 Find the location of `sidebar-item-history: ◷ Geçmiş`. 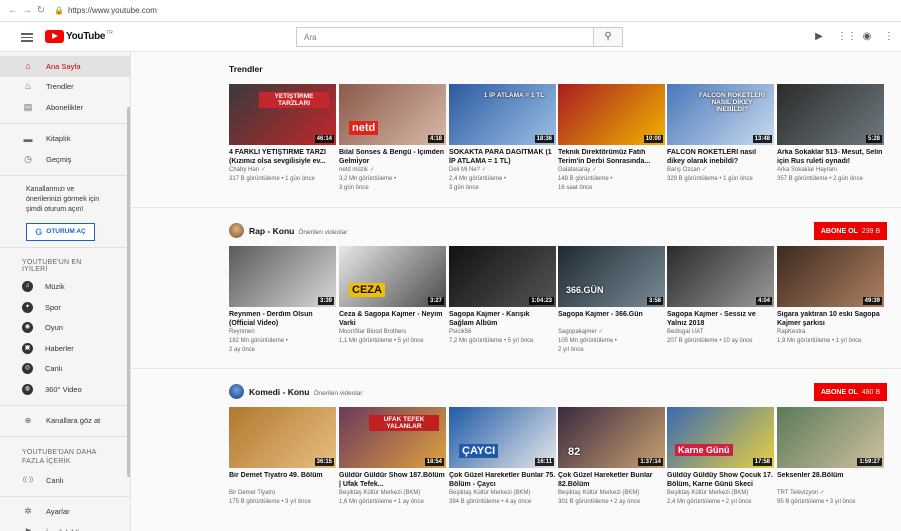

sidebar-item-history: ◷ Geçmiş is located at coordinates (65, 159).